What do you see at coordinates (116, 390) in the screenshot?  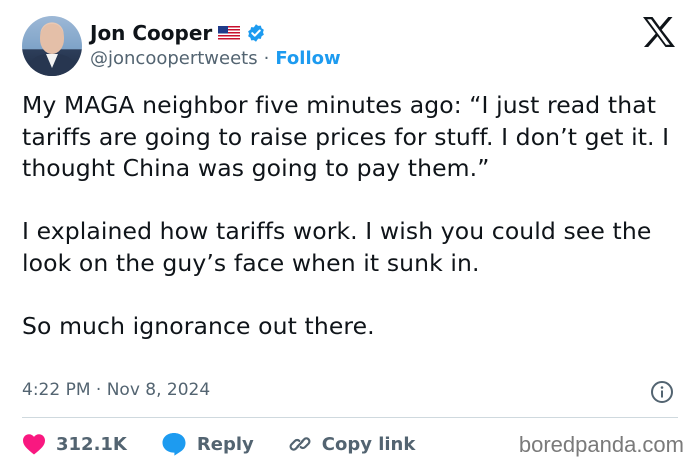 I see `tweet-timestamp: 4:22 PM · Nov 8, 2024` at bounding box center [116, 390].